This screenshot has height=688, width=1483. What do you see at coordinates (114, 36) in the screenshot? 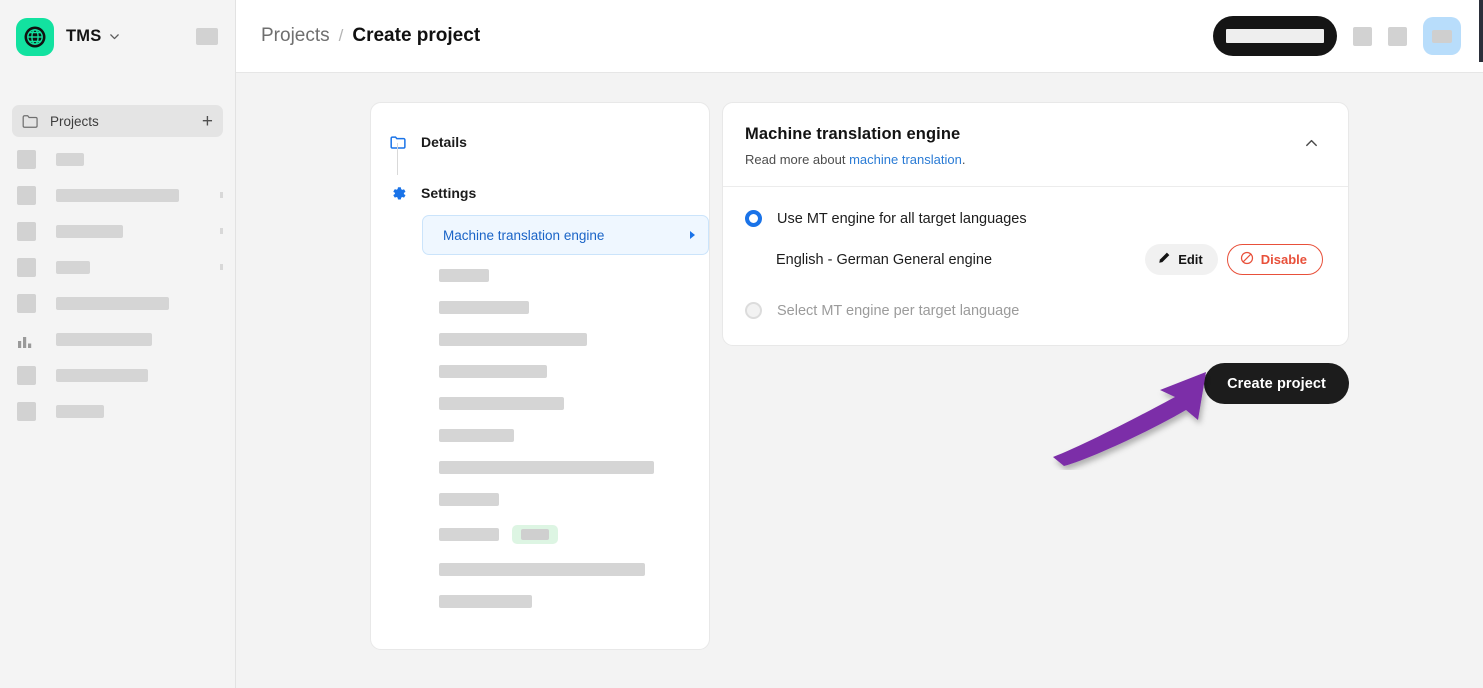
I see `chevron-down-icon` at bounding box center [114, 36].